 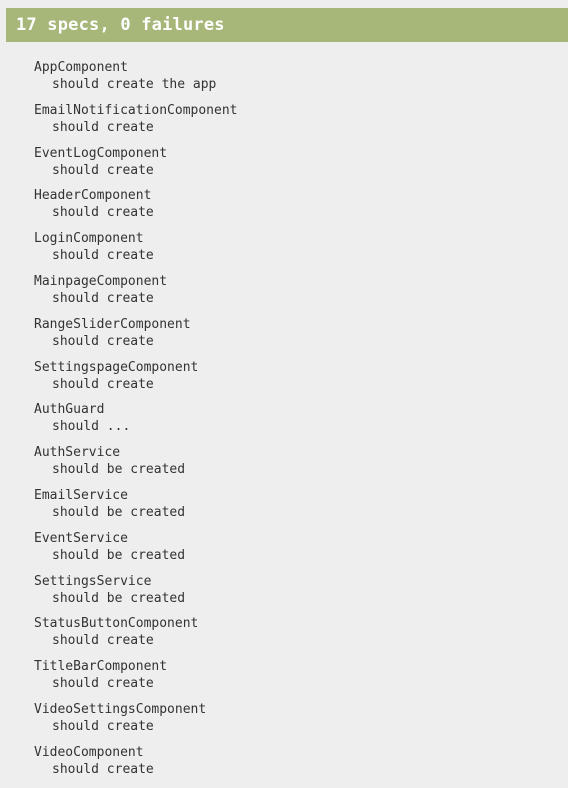 I want to click on spec-link: should create the app, so click(x=294, y=84).